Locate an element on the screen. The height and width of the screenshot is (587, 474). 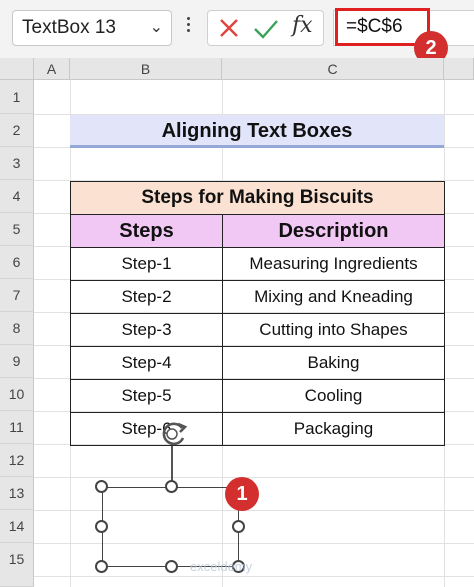
table-row: Step-3 Cutting into Shapes is located at coordinates (257, 330).